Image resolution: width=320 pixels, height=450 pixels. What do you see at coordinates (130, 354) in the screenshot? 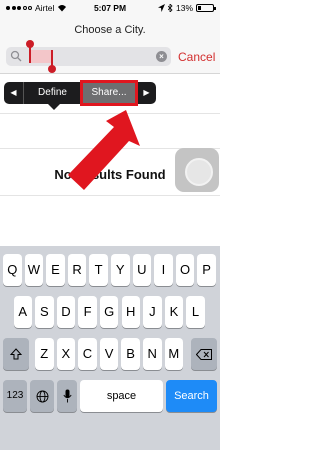
I see `key-b: B` at bounding box center [130, 354].